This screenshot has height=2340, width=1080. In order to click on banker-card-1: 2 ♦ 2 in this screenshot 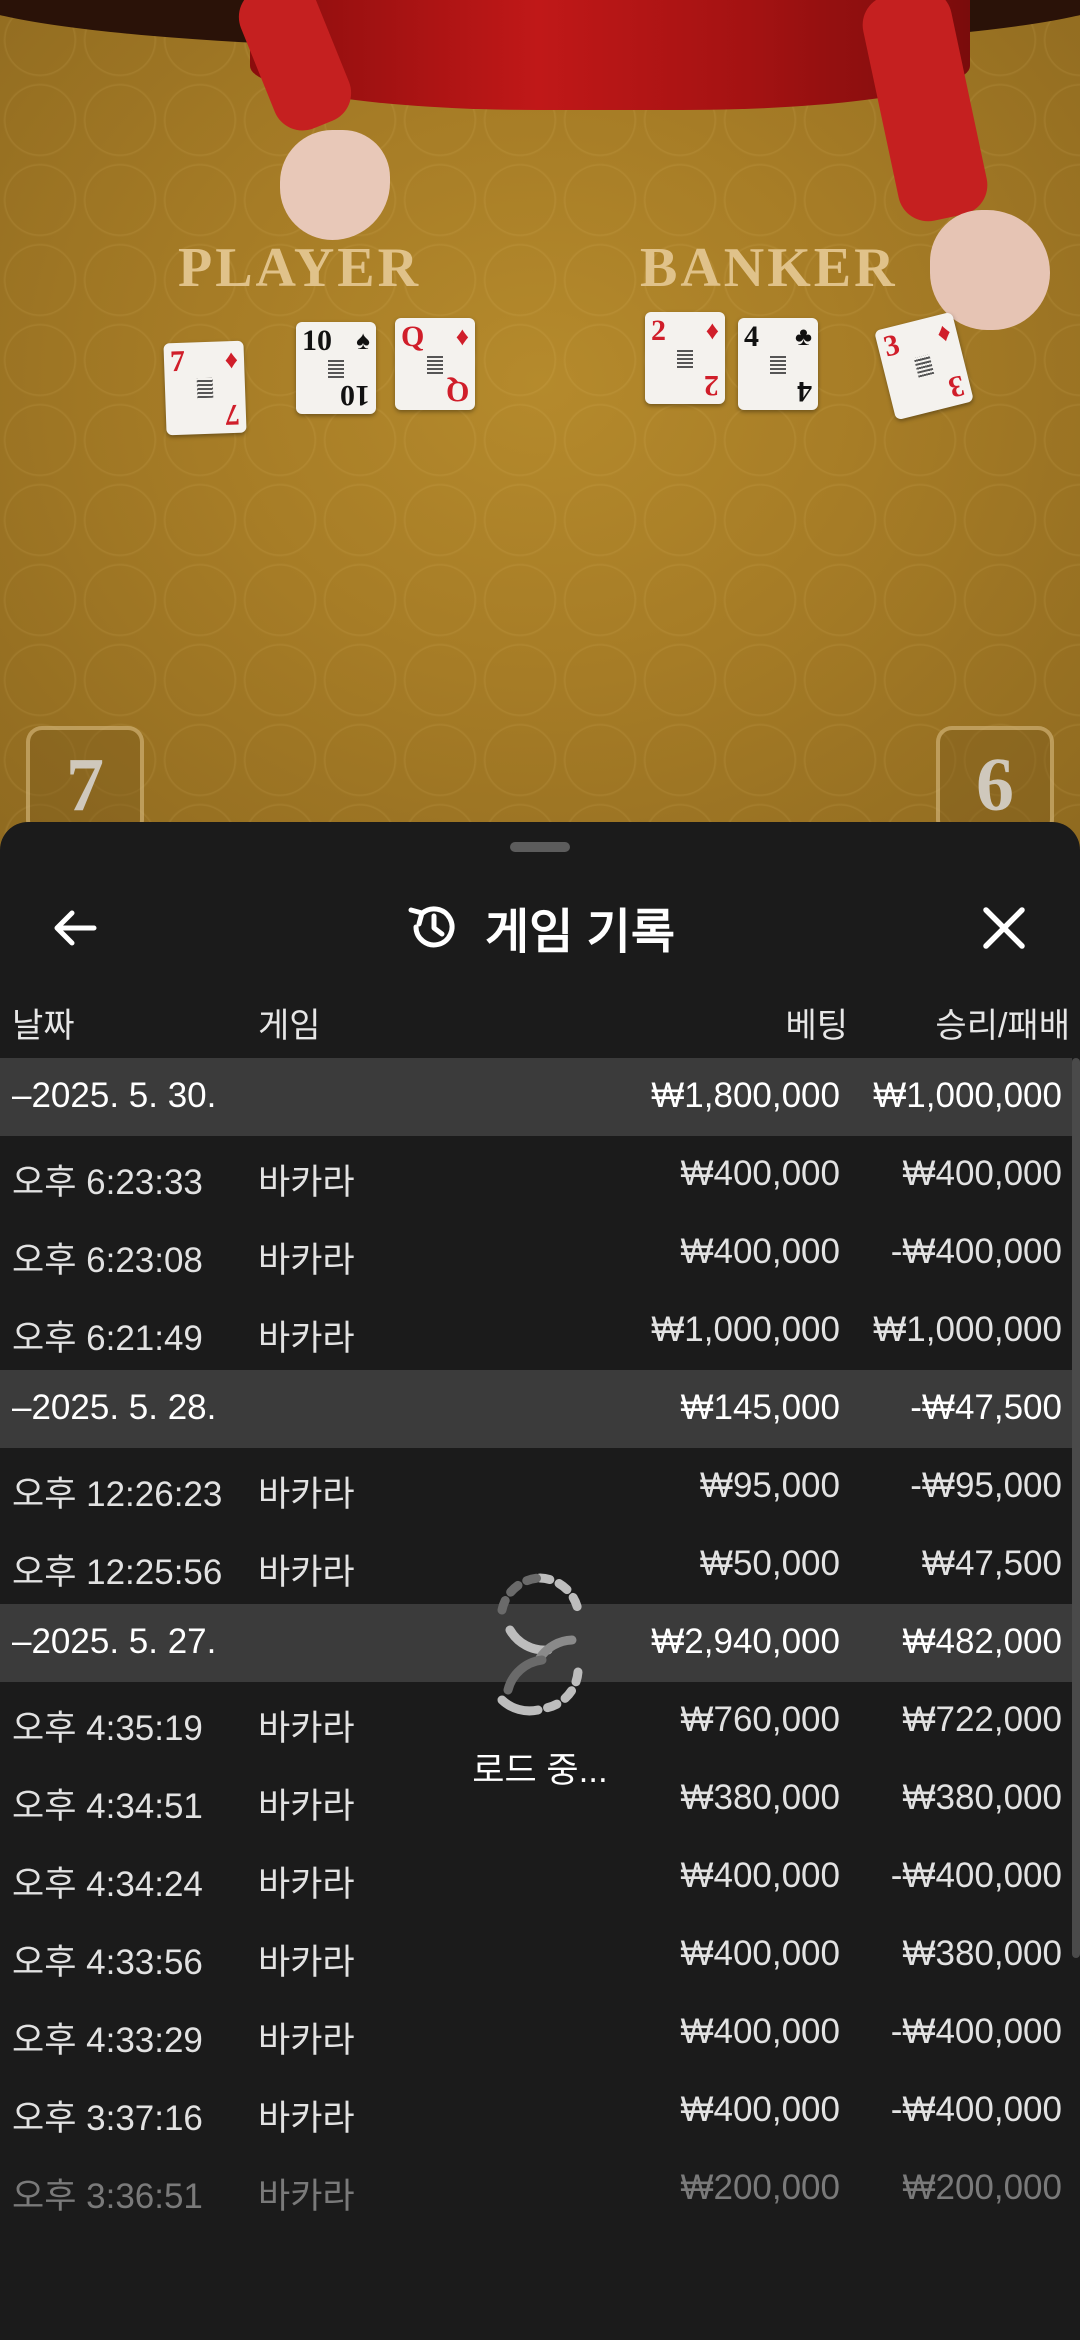, I will do `click(685, 358)`.